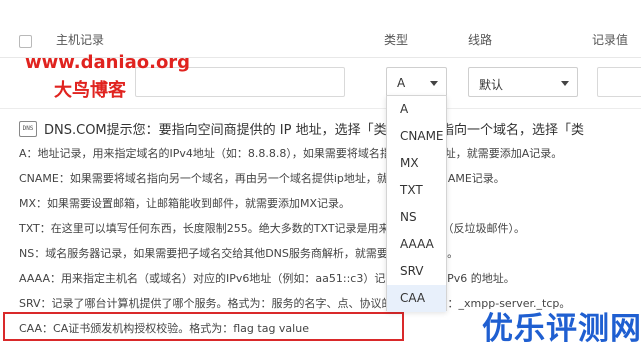  What do you see at coordinates (416, 109) in the screenshot?
I see `dropdown-option-a: A` at bounding box center [416, 109].